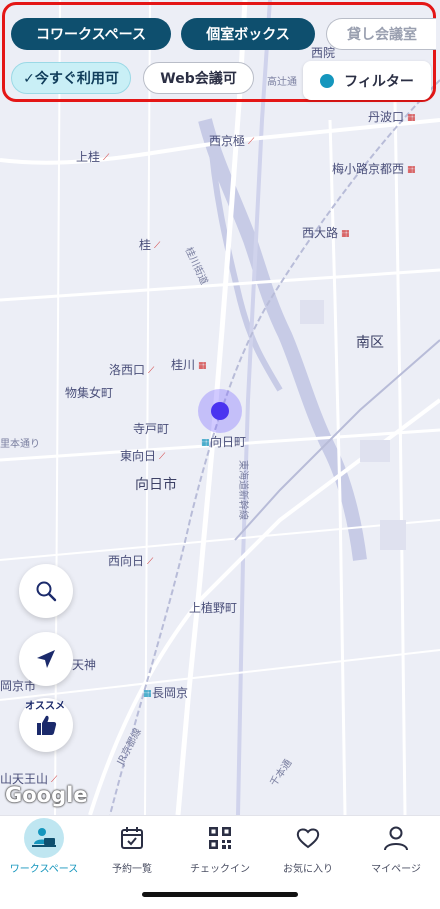 The height and width of the screenshot is (909, 440). What do you see at coordinates (396, 869) in the screenshot?
I see `tab-label: マイページ` at bounding box center [396, 869].